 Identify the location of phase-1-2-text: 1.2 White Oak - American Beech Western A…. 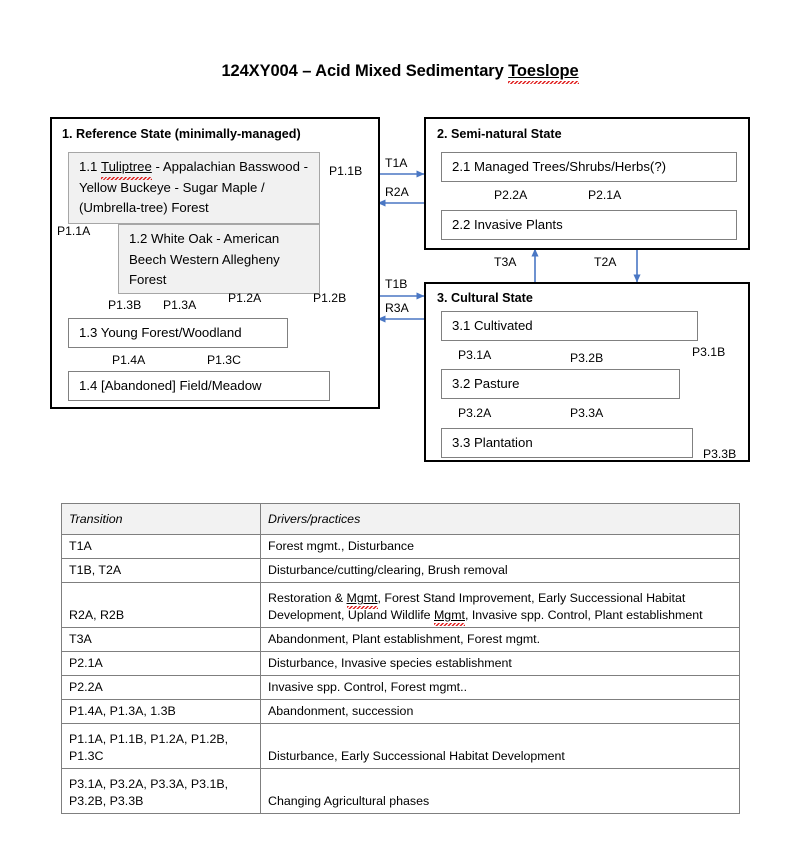
(204, 259).